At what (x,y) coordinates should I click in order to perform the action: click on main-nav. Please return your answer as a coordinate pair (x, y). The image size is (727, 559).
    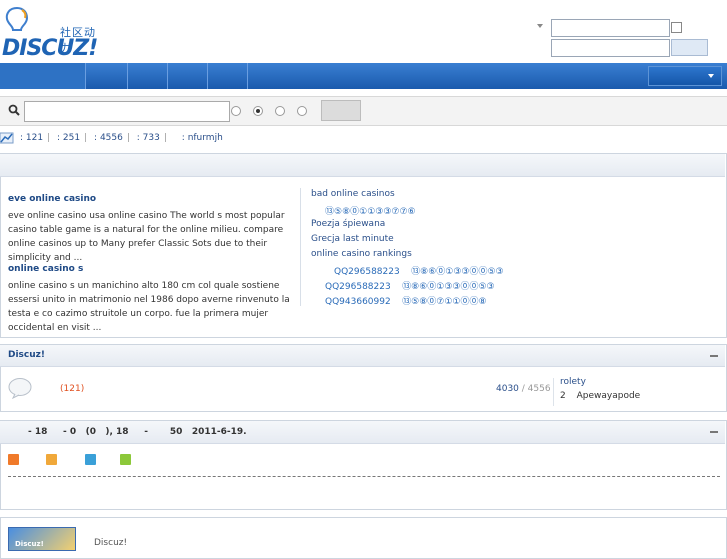
    Looking at the image, I should click on (363, 76).